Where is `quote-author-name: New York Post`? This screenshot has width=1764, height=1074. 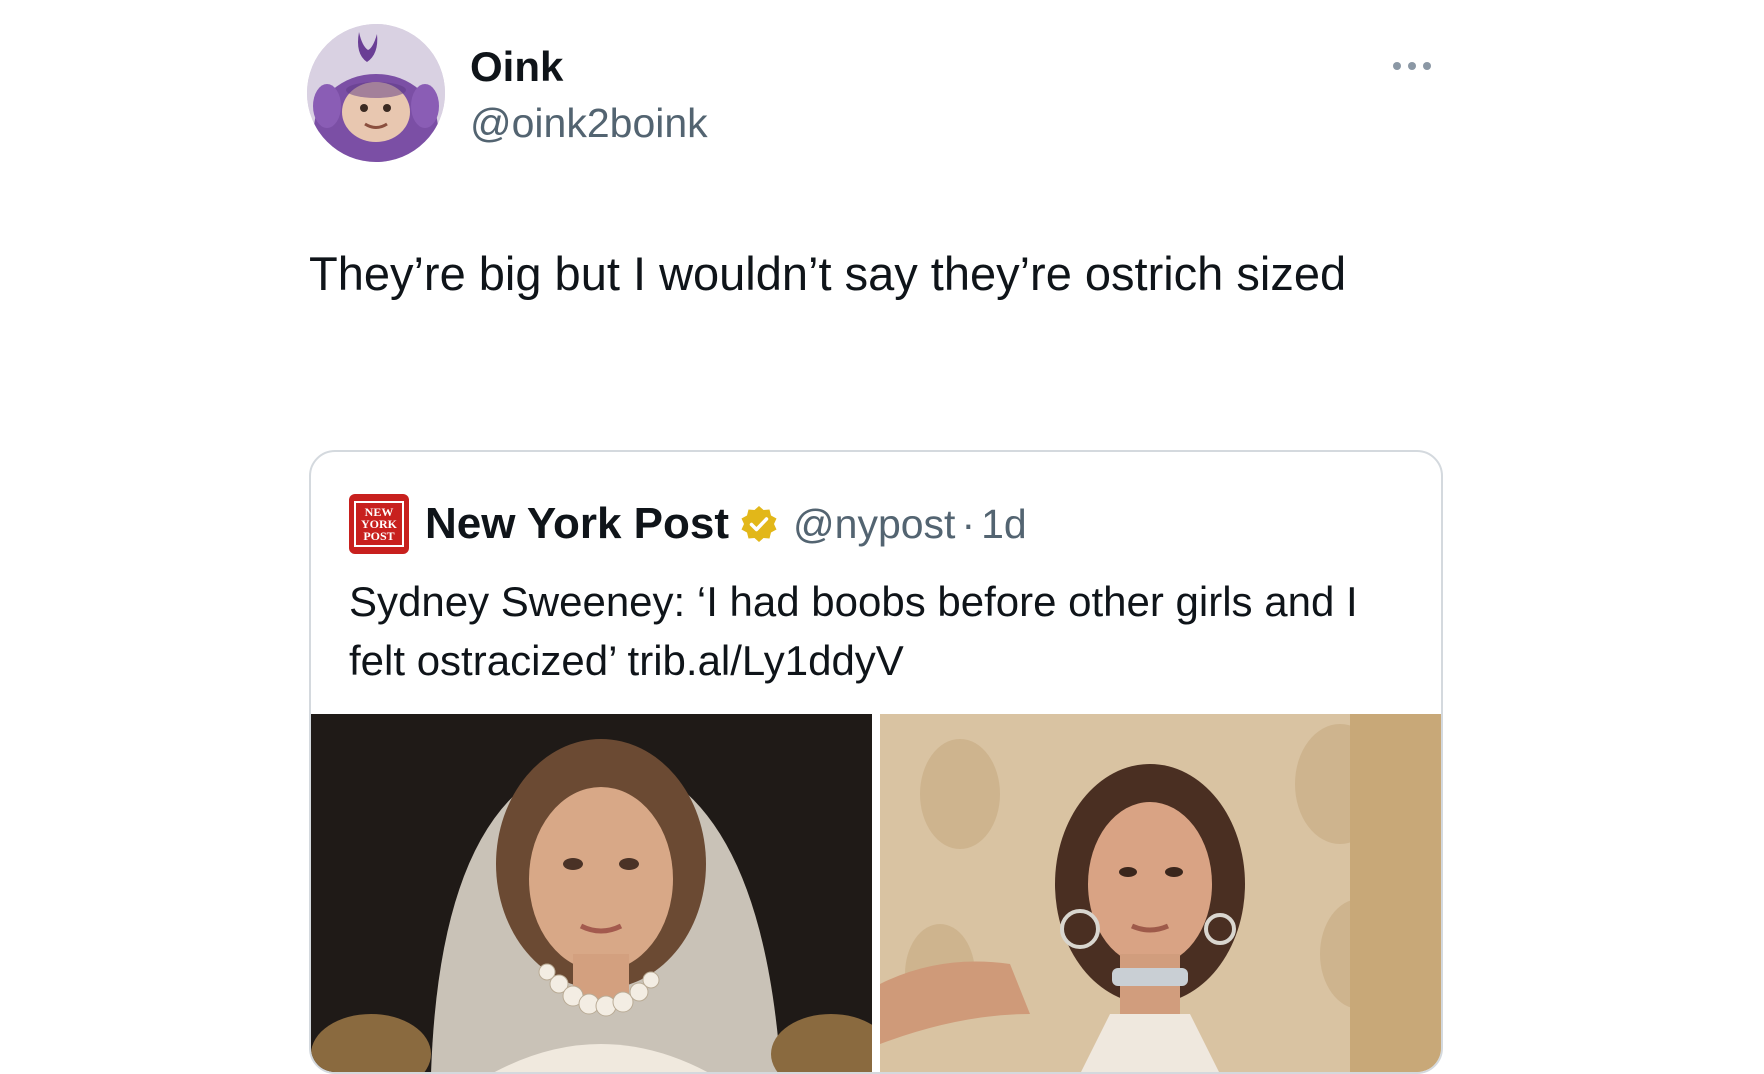
quote-author-name: New York Post is located at coordinates (577, 524).